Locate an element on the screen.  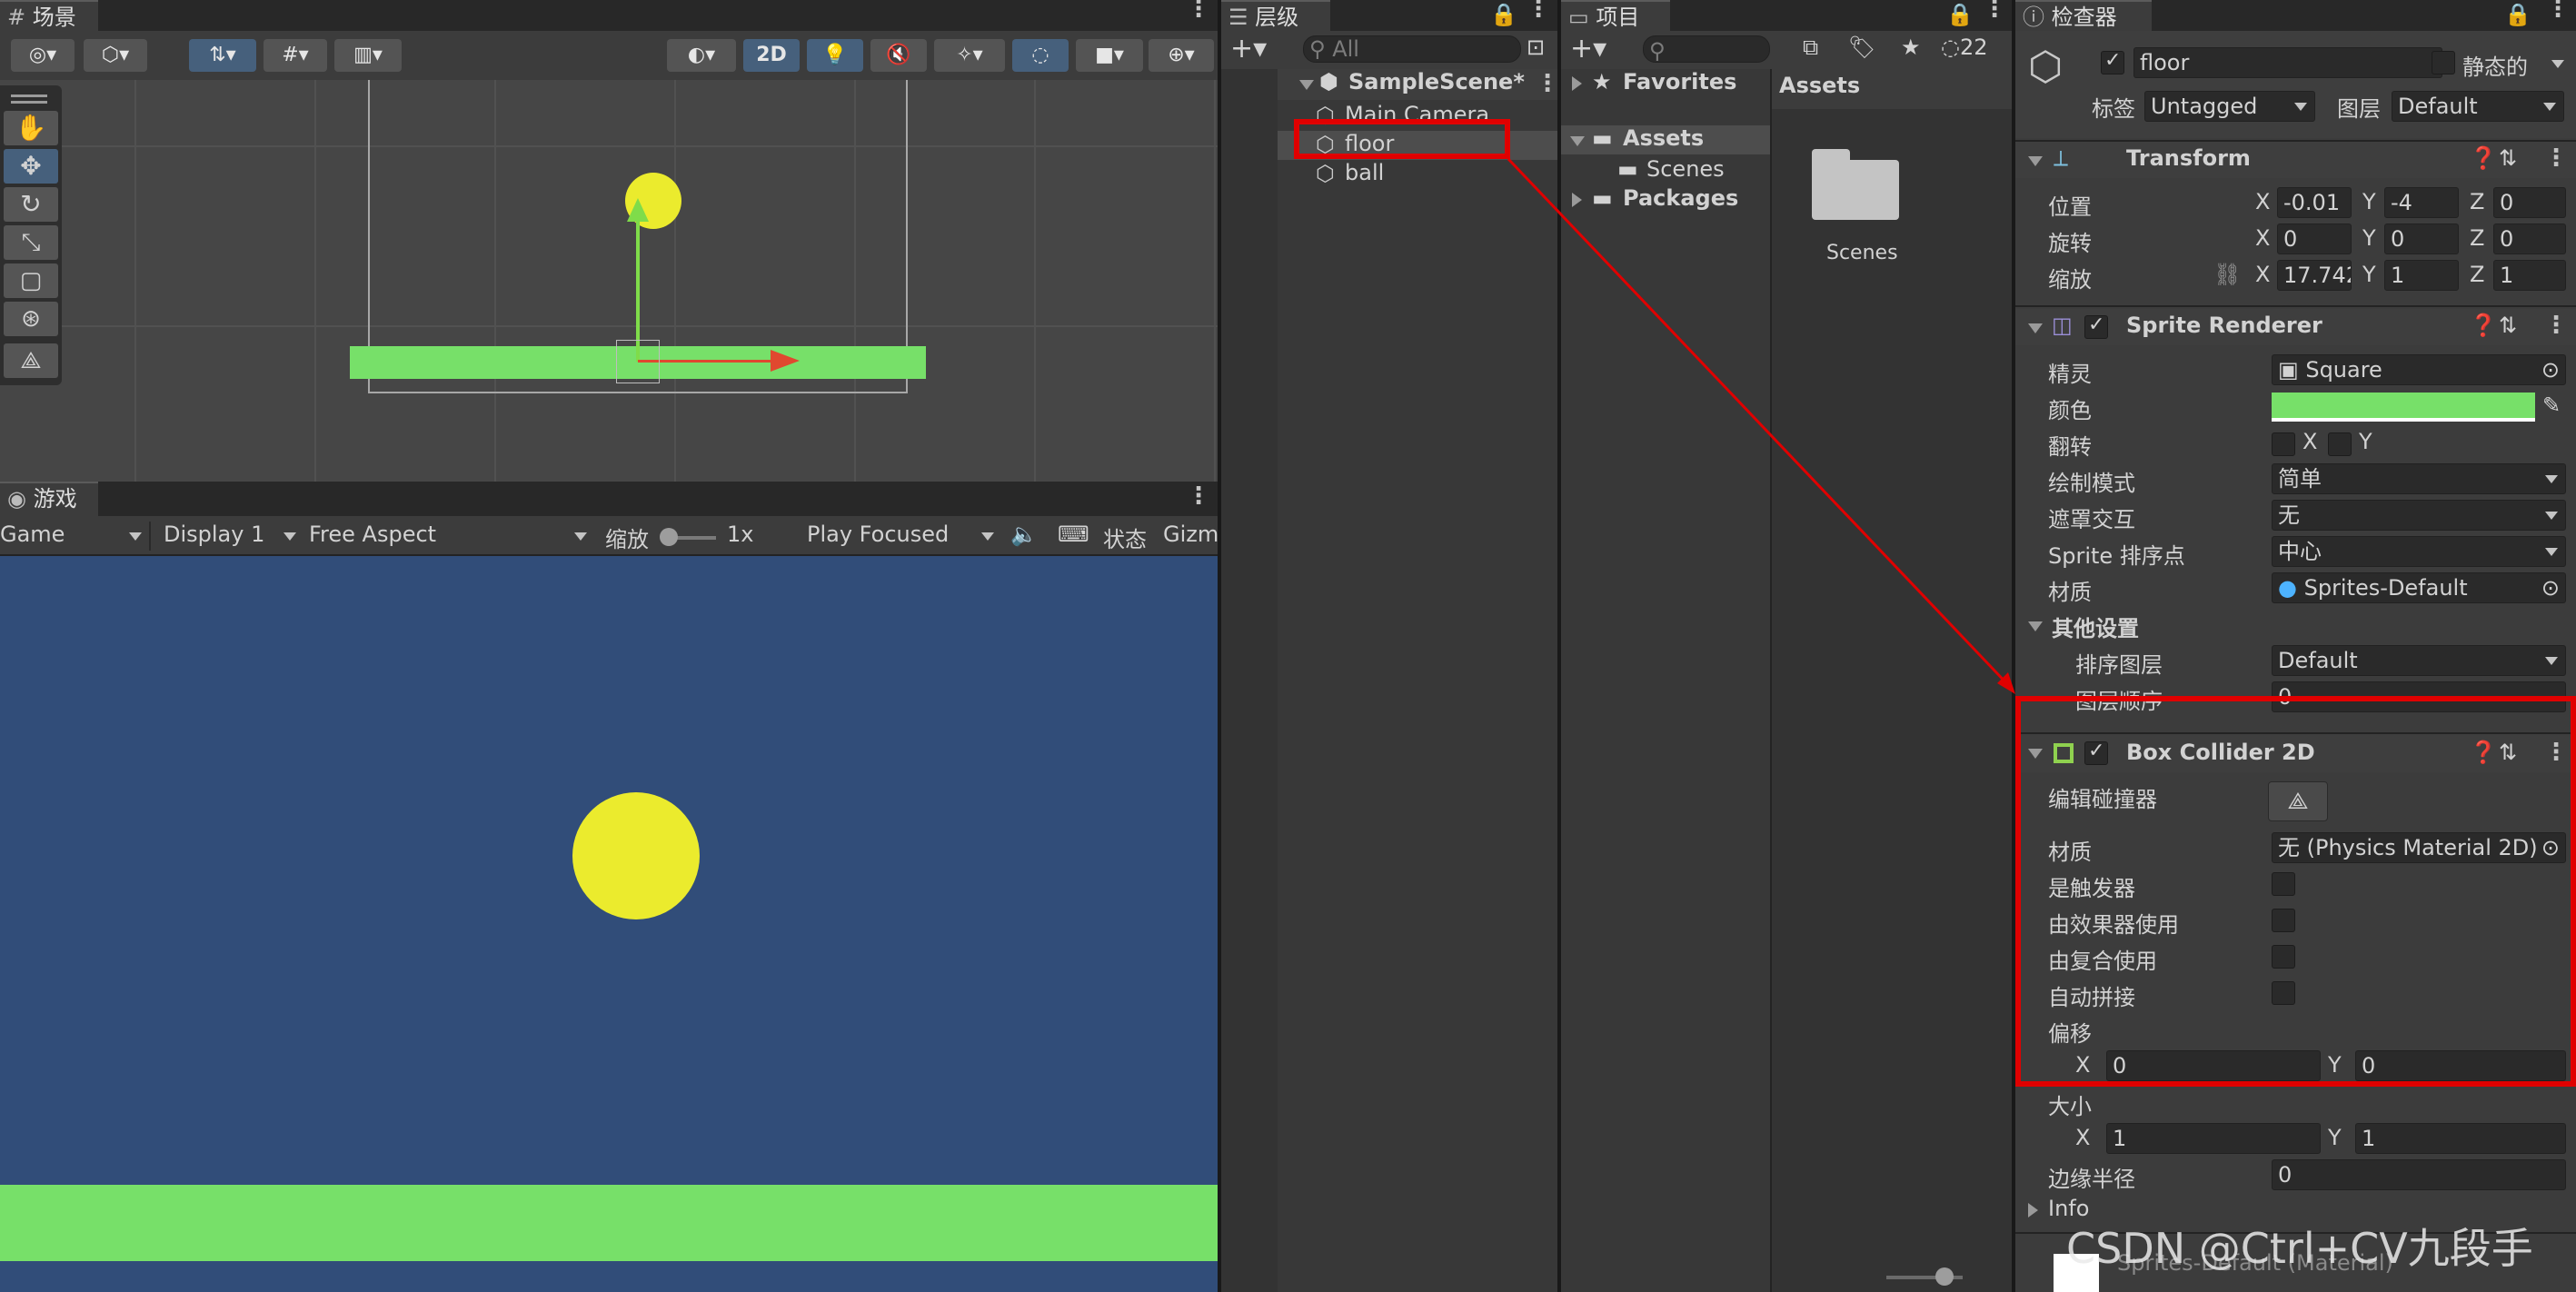
gameobject-cube-icon: ⬡ is located at coordinates (2046, 67).